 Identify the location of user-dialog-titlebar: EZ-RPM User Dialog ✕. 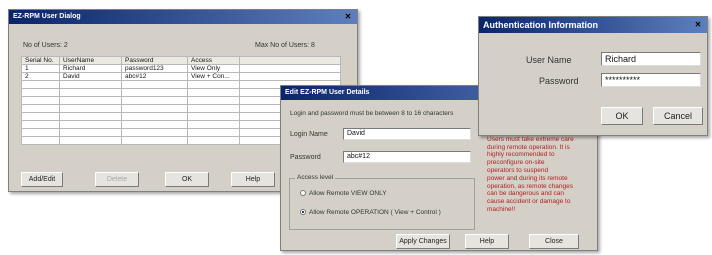
(183, 17).